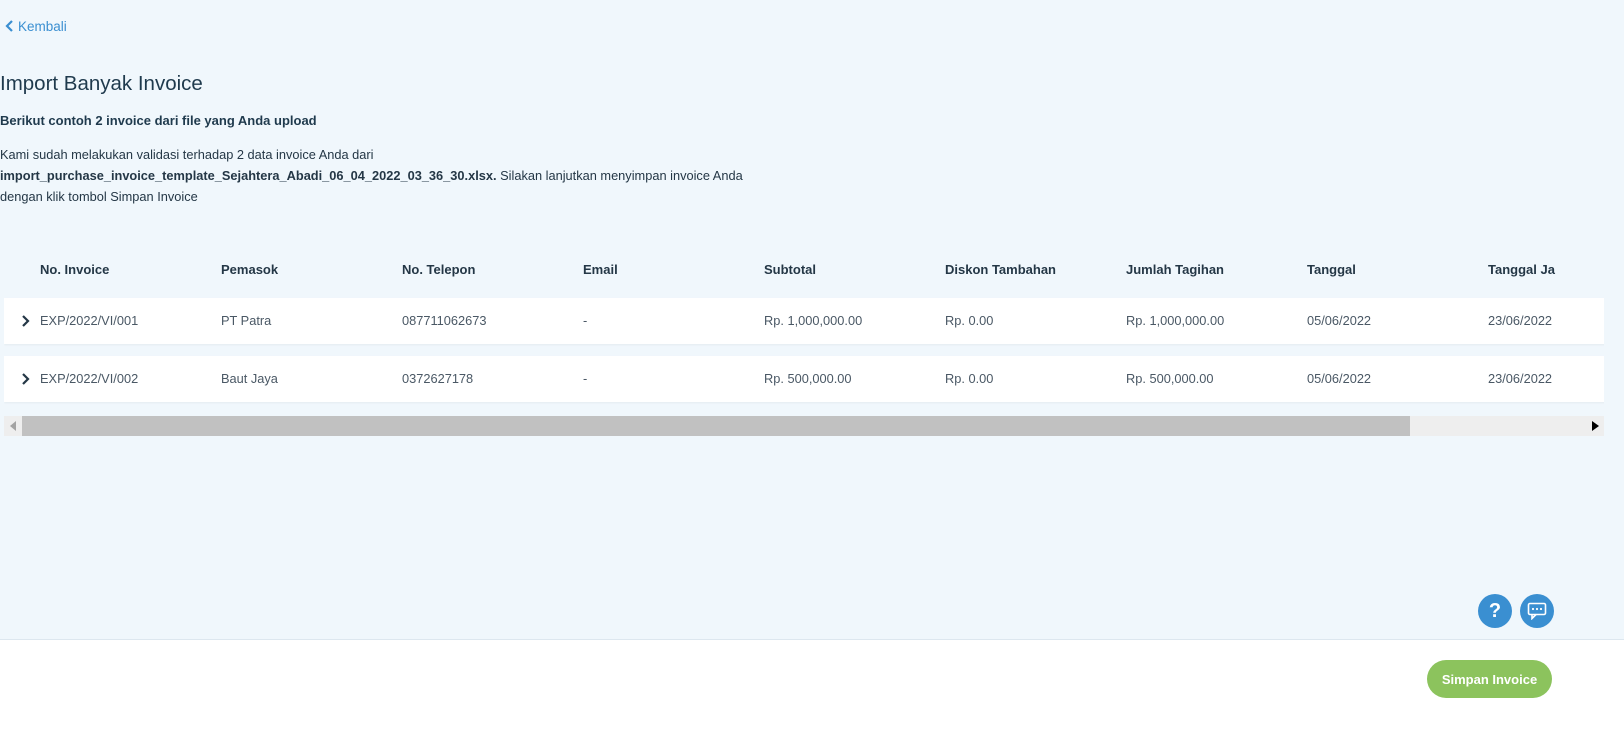 Image resolution: width=1624 pixels, height=734 pixels. I want to click on chat-icon, so click(1537, 611).